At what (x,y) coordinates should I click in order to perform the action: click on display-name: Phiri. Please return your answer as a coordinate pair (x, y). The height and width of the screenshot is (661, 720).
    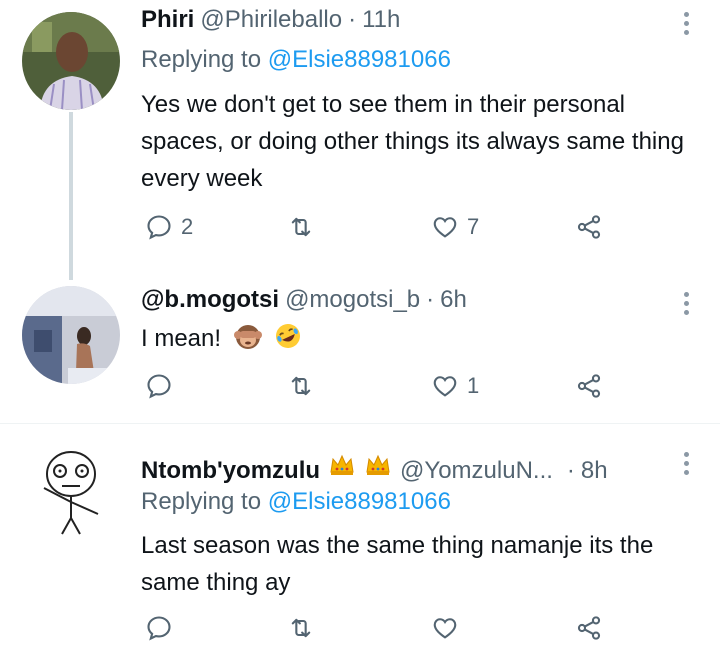
    Looking at the image, I should click on (167, 20).